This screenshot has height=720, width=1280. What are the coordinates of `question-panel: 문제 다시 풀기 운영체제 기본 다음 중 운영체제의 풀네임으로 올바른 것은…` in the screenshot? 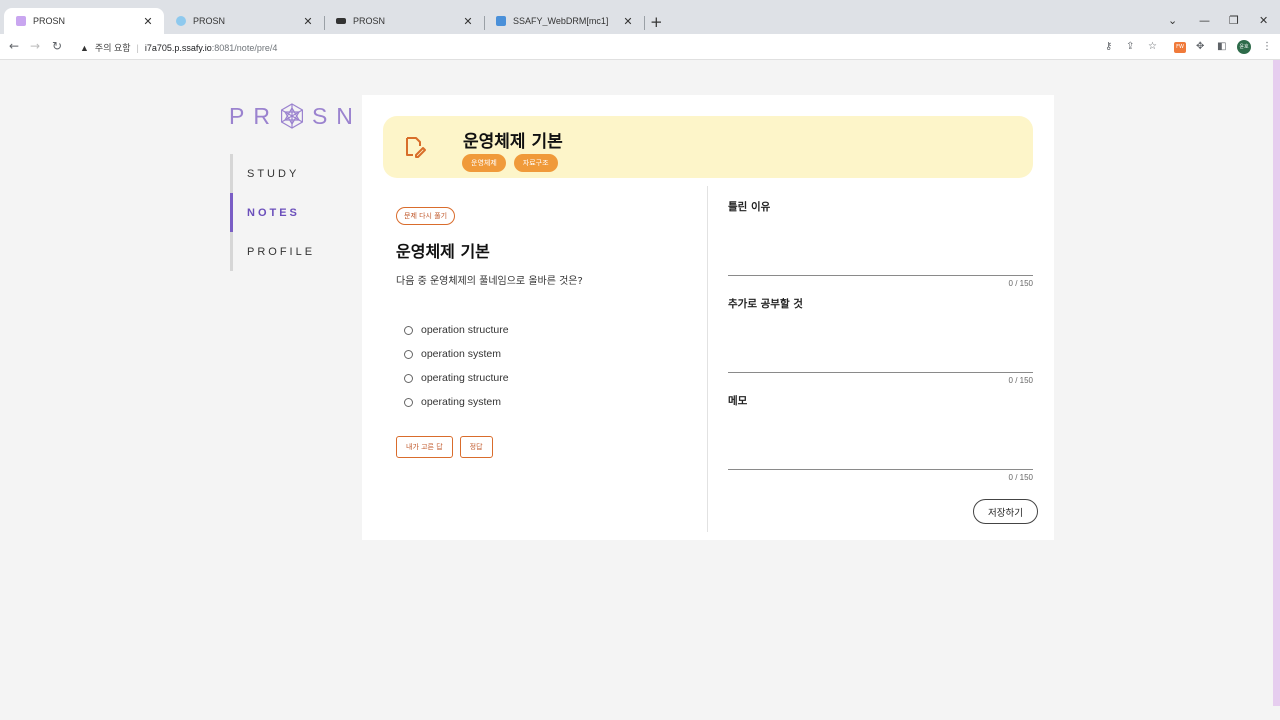 It's located at (546, 330).